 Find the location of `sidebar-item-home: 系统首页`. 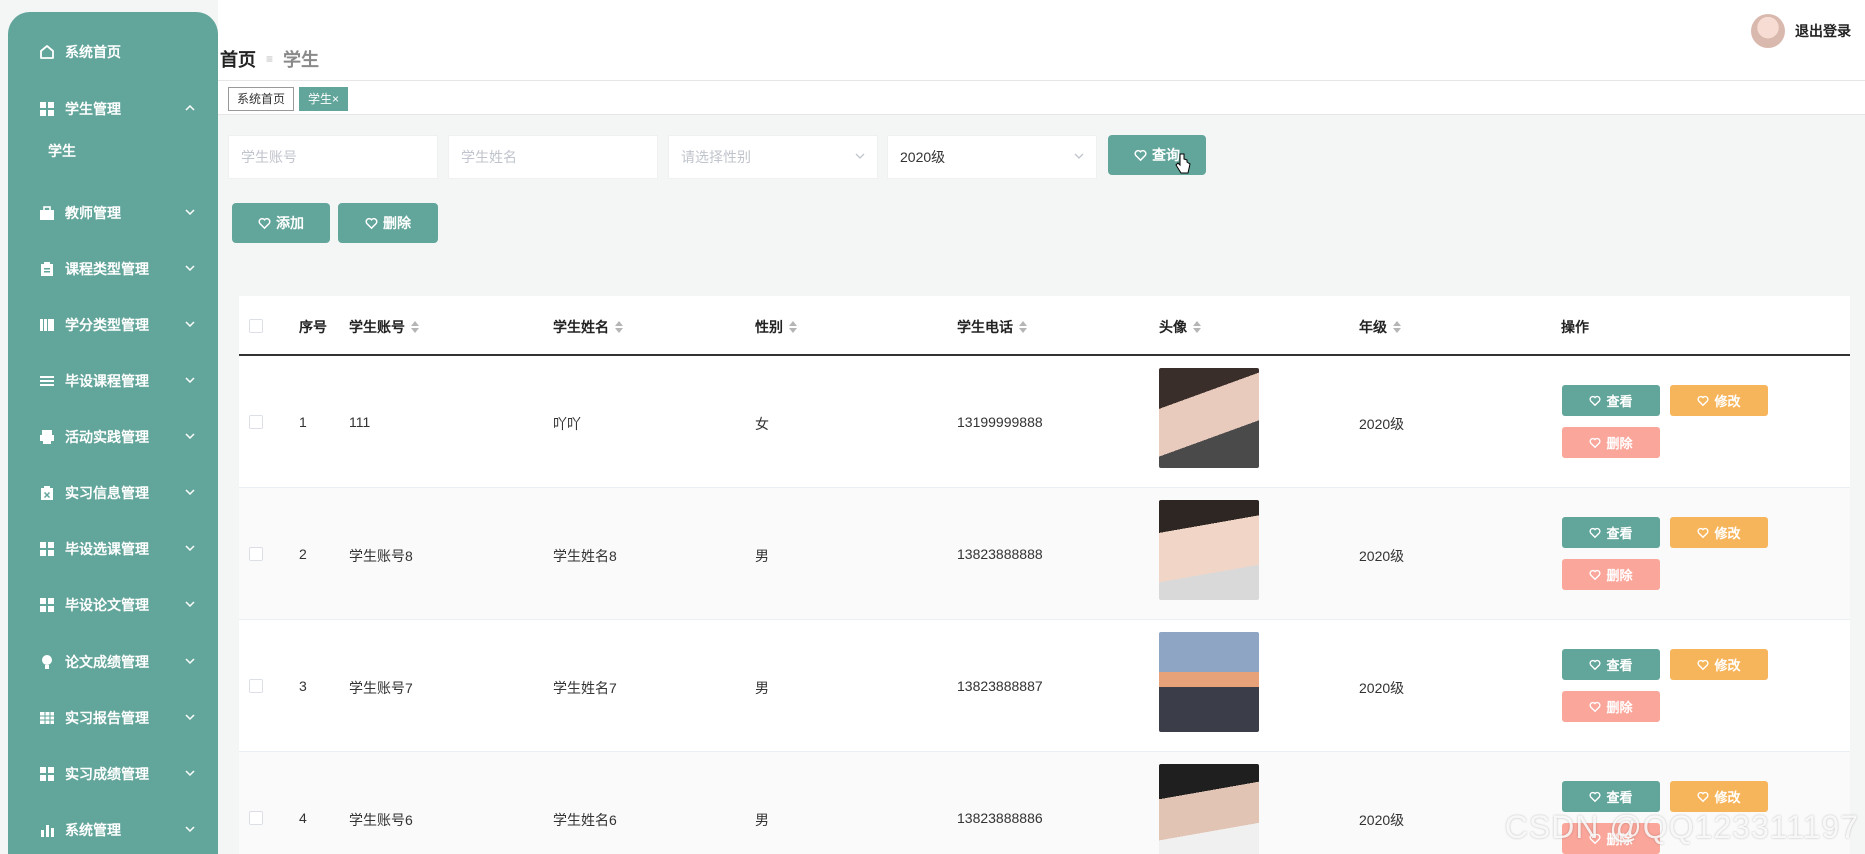

sidebar-item-home: 系统首页 is located at coordinates (113, 52).